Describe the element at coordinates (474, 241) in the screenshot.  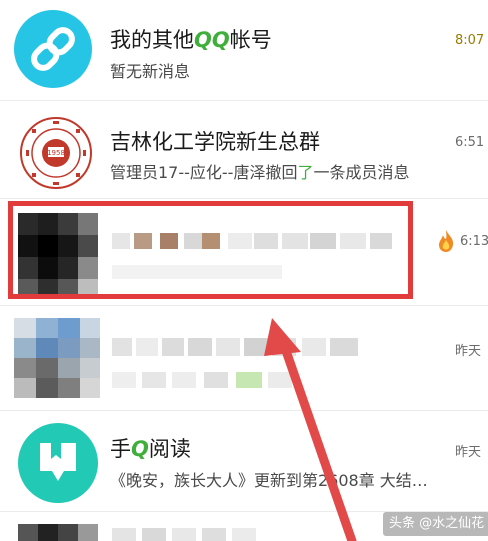
I see `timestamp: 6:13` at that location.